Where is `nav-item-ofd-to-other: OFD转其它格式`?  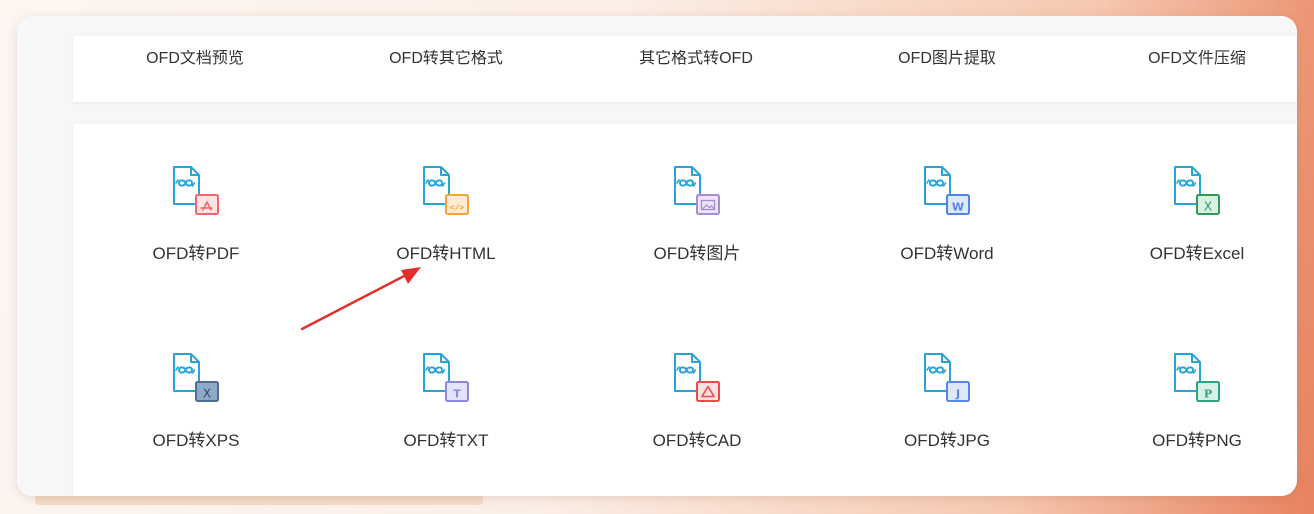 nav-item-ofd-to-other: OFD转其它格式 is located at coordinates (446, 59).